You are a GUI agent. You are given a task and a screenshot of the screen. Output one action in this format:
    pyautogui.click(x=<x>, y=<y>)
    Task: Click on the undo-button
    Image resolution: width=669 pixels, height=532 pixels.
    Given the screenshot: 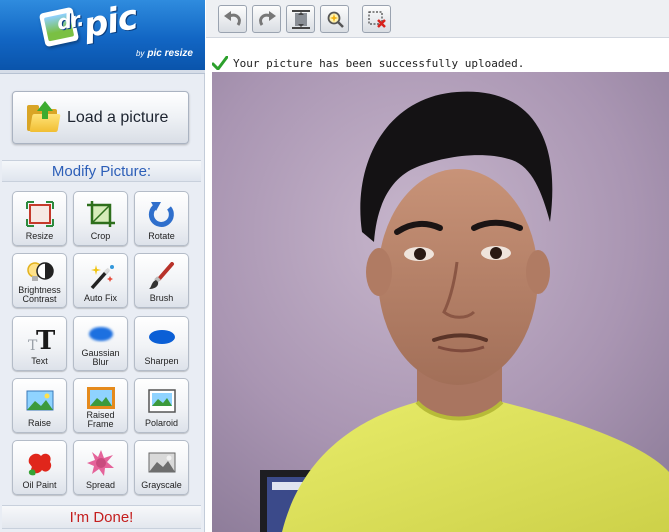 What is the action you would take?
    pyautogui.click(x=232, y=19)
    